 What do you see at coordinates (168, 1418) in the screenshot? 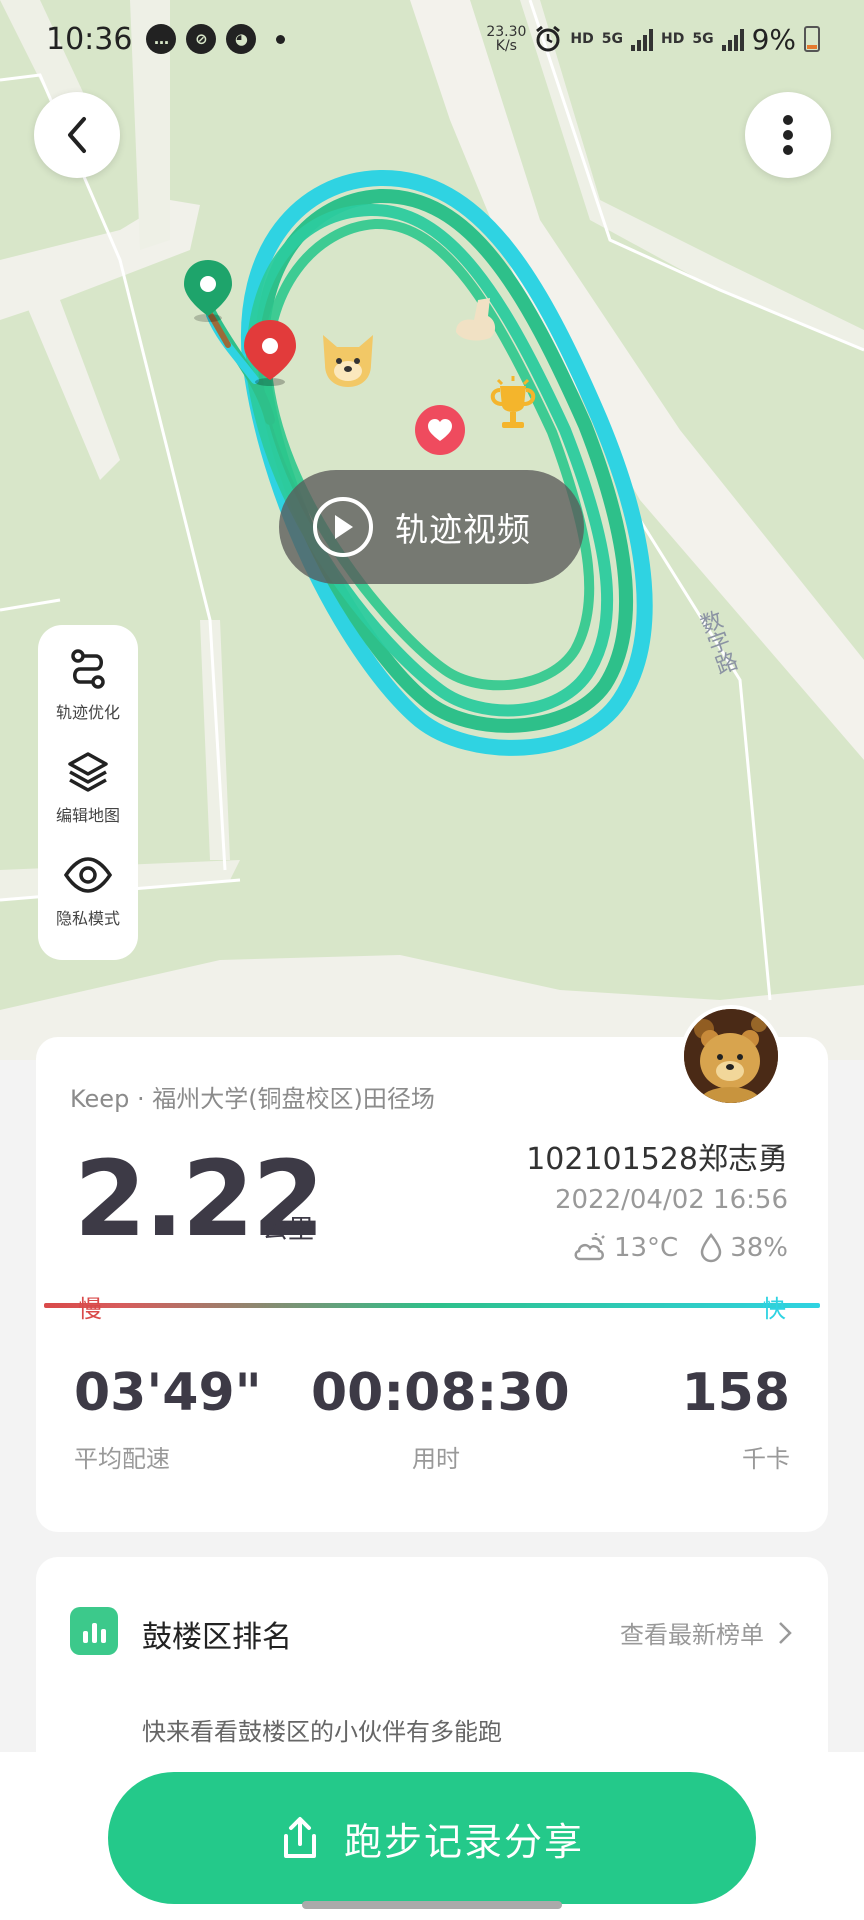
I see `avg-pace-stat: 03'49" 平均配速` at bounding box center [168, 1418].